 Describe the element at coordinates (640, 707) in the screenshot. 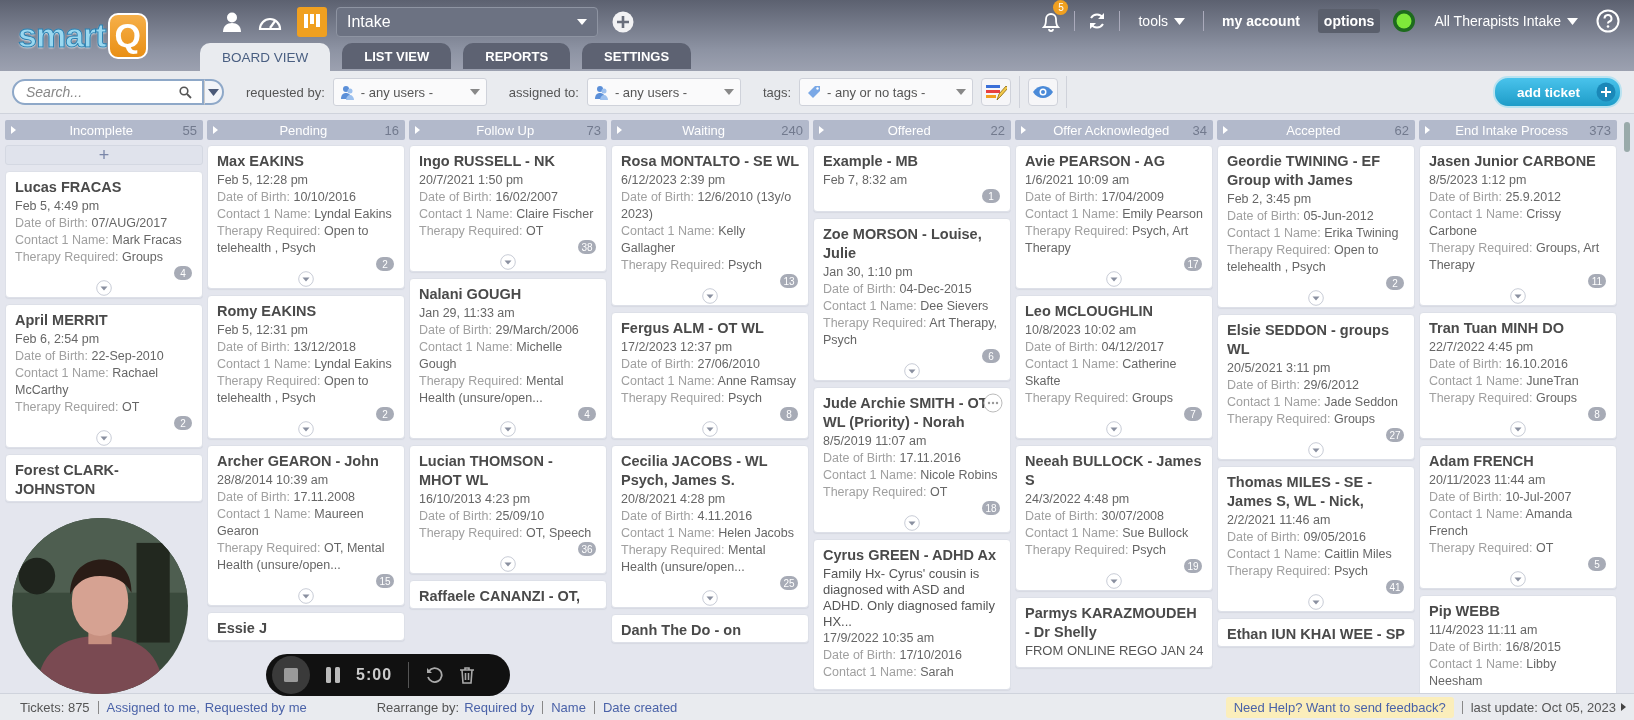

I see `rearrange-link: Date created` at that location.